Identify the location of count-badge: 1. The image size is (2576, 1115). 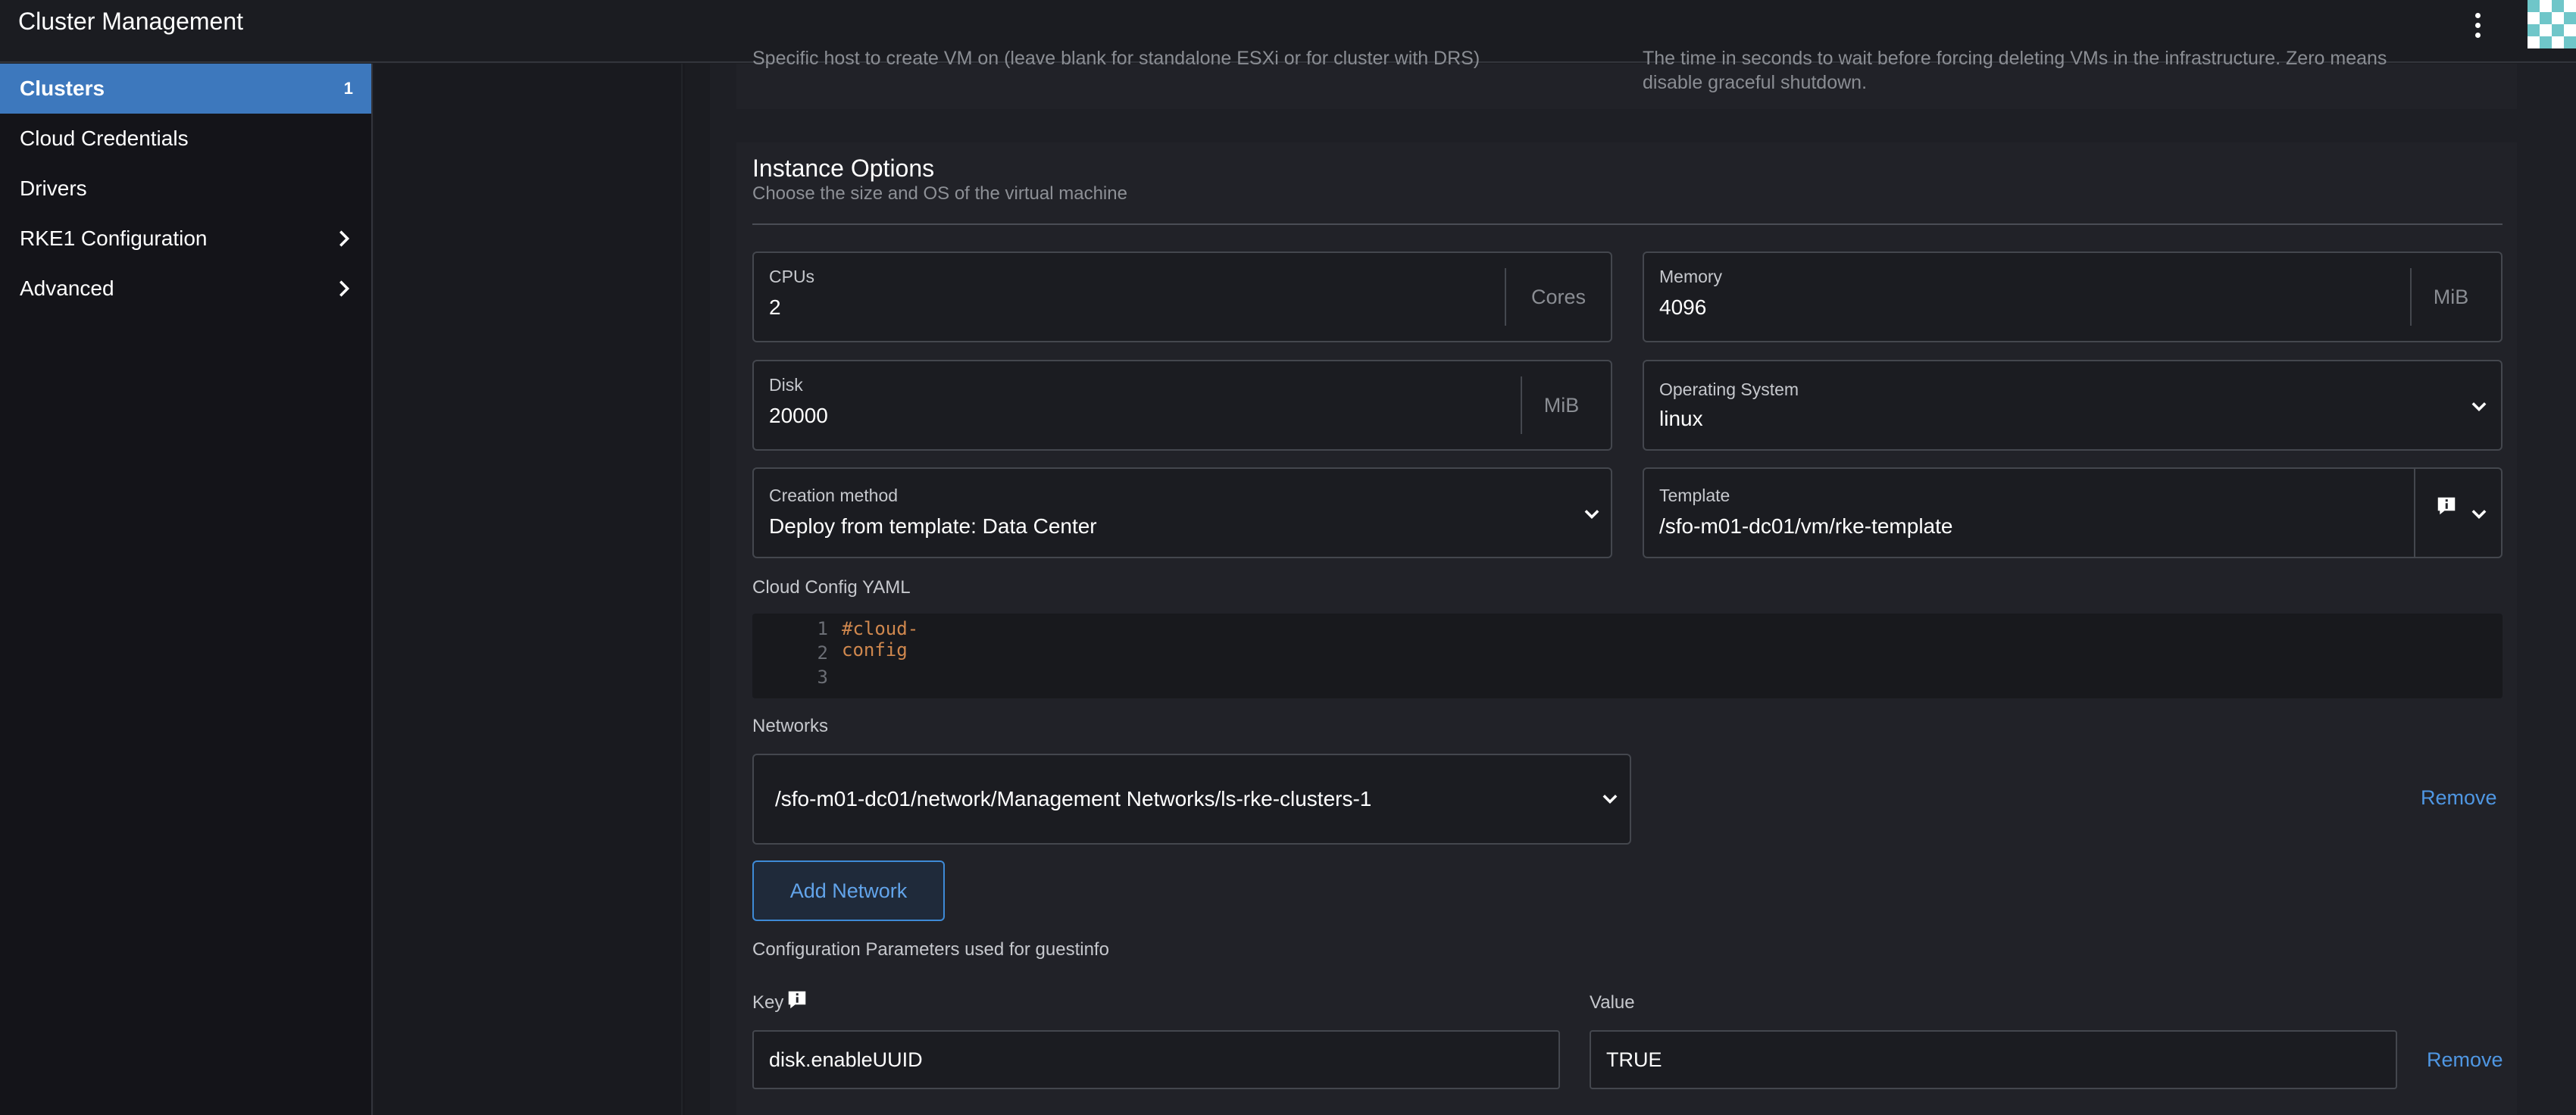
(348, 88).